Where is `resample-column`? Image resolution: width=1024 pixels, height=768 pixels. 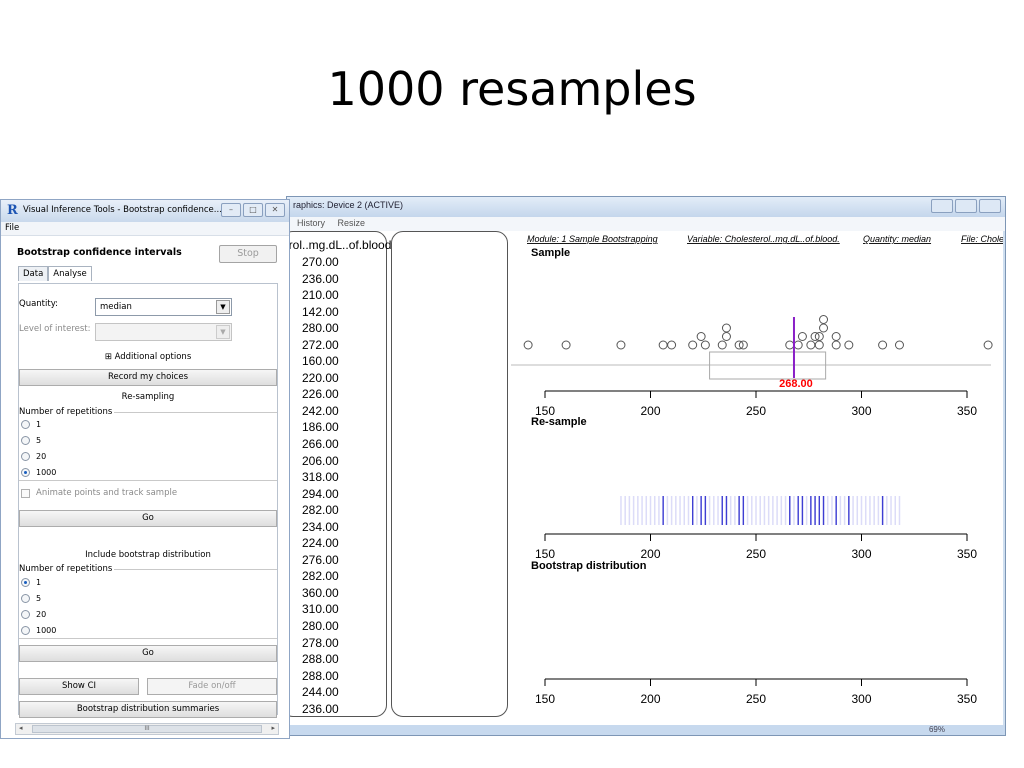 resample-column is located at coordinates (449, 474).